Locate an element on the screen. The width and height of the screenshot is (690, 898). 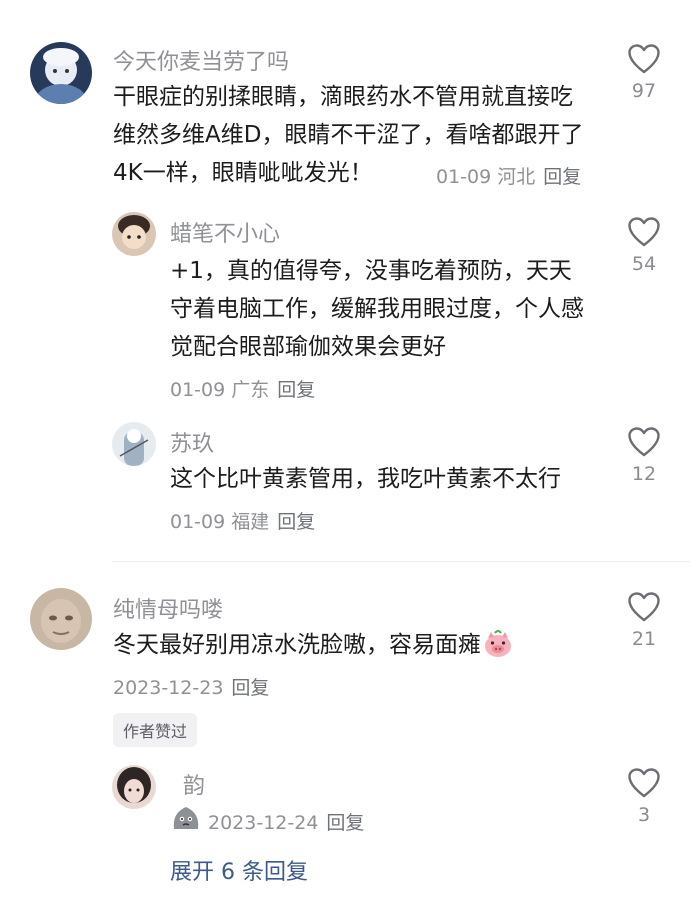
reply-meta: 01-09 广东 回复 is located at coordinates (242, 388).